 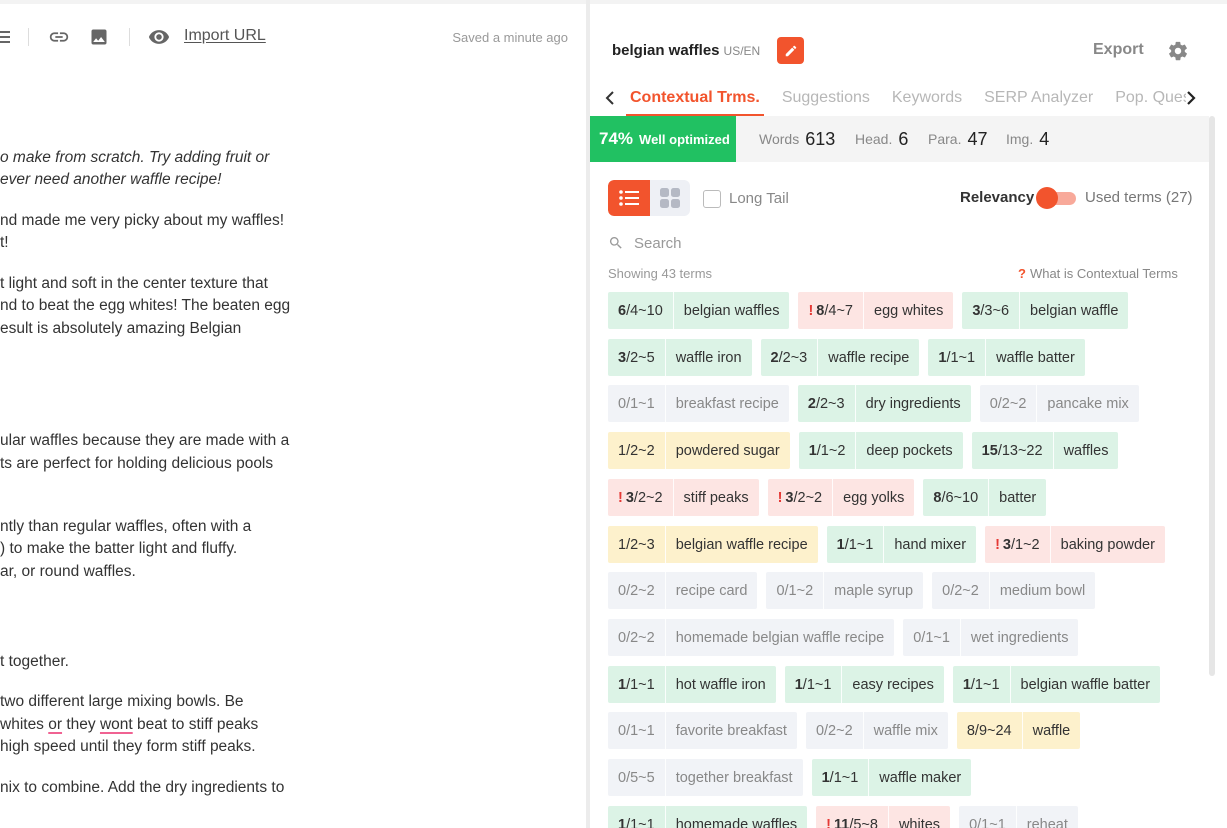 I want to click on chevron-right-icon, so click(x=1191, y=98).